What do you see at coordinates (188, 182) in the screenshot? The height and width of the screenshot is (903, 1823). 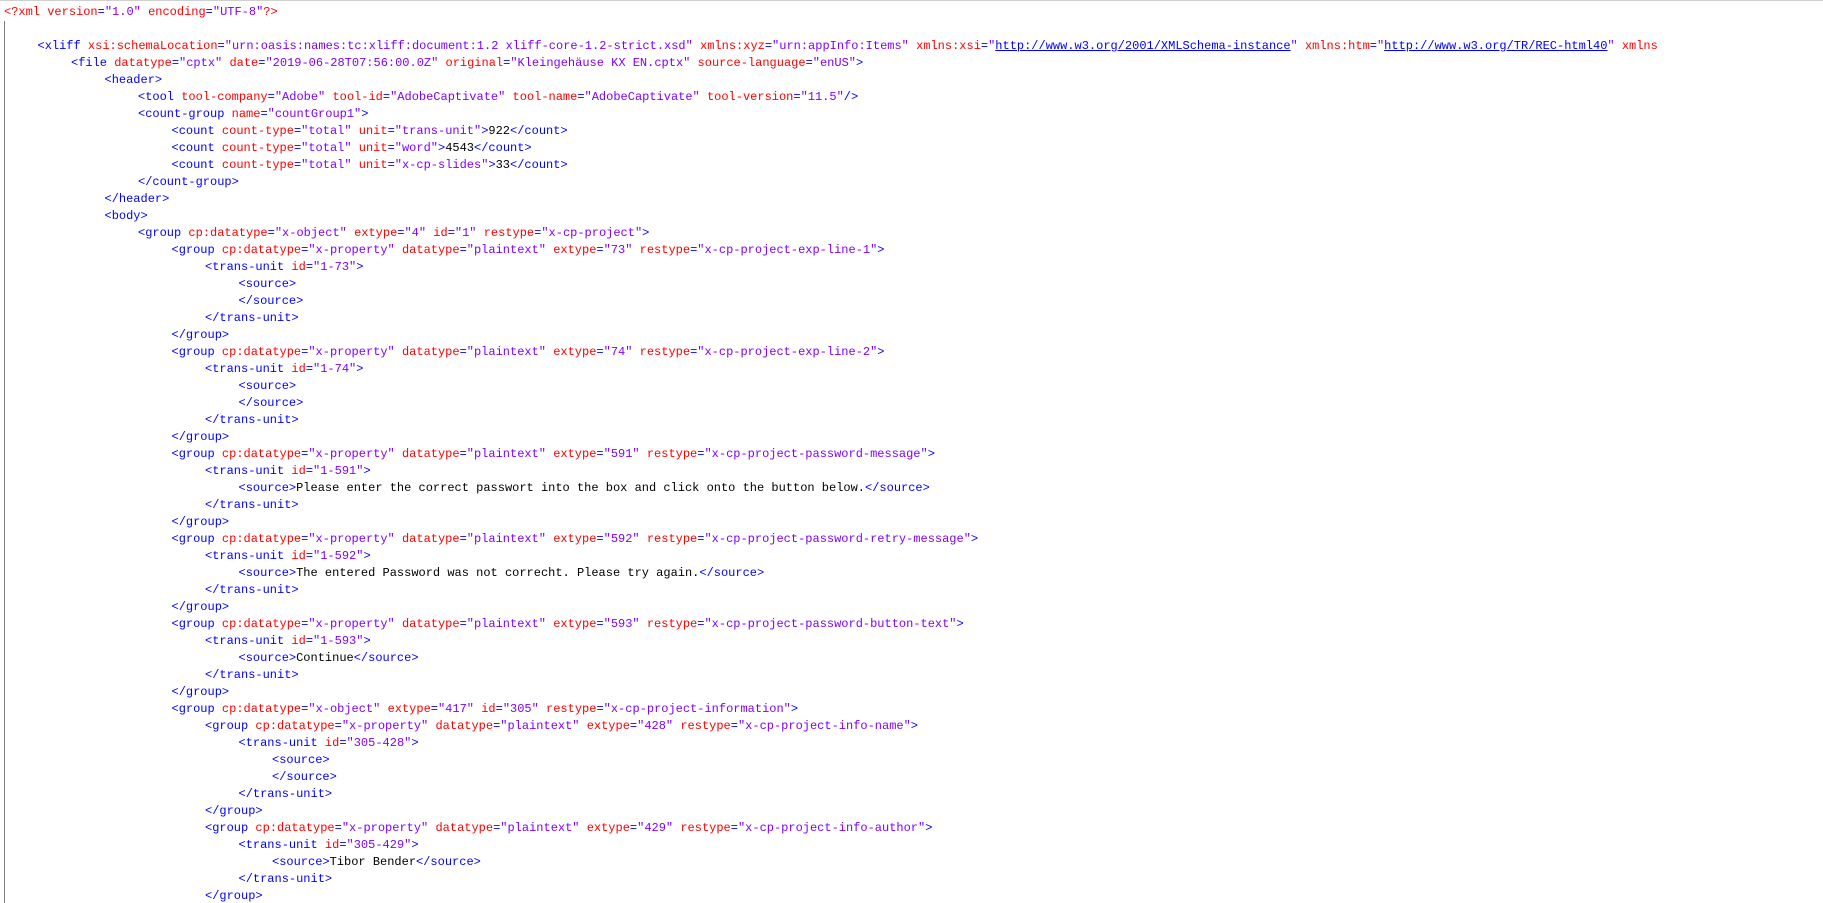 I see `syntax-token-tag: </count-group>` at bounding box center [188, 182].